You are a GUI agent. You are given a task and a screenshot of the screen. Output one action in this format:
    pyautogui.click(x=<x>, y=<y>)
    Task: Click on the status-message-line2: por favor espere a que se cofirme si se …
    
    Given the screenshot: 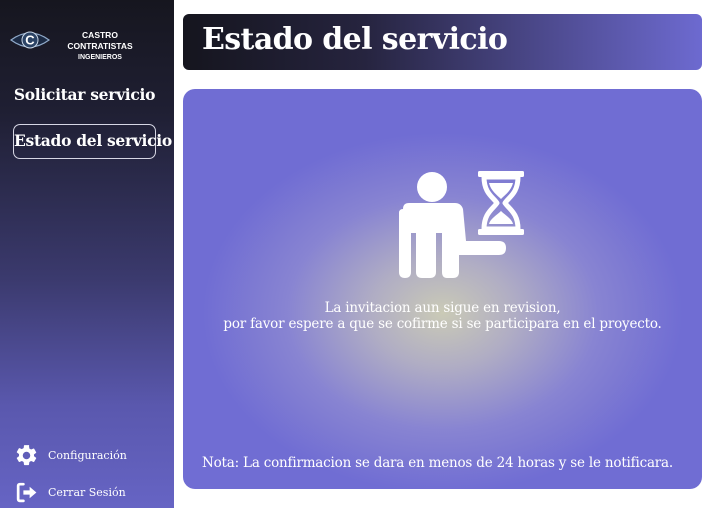 What is the action you would take?
    pyautogui.click(x=442, y=324)
    